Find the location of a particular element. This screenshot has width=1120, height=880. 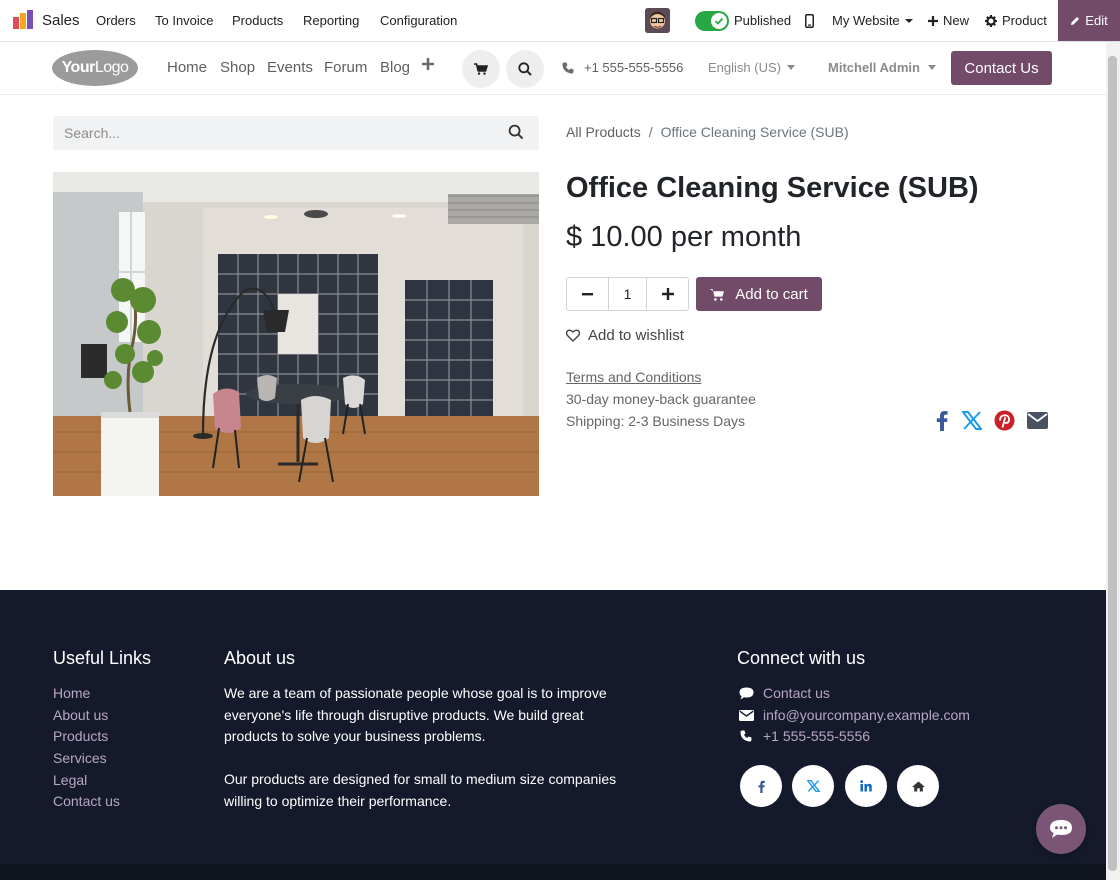

plus-icon is located at coordinates (667, 294).